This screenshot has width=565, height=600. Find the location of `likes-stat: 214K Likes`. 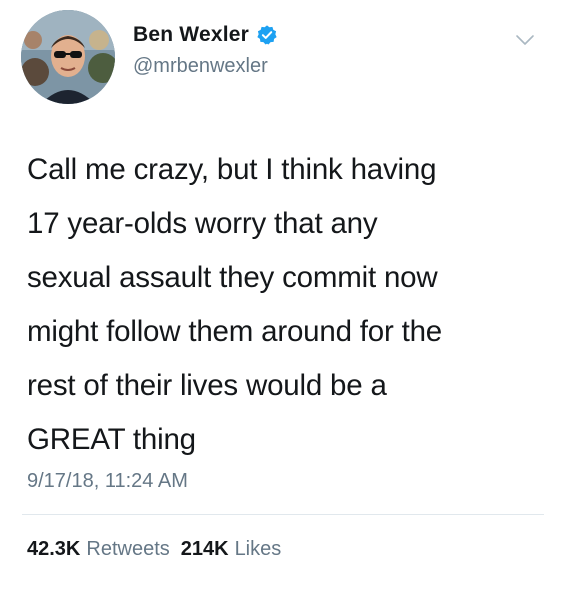

likes-stat: 214K Likes is located at coordinates (231, 549).